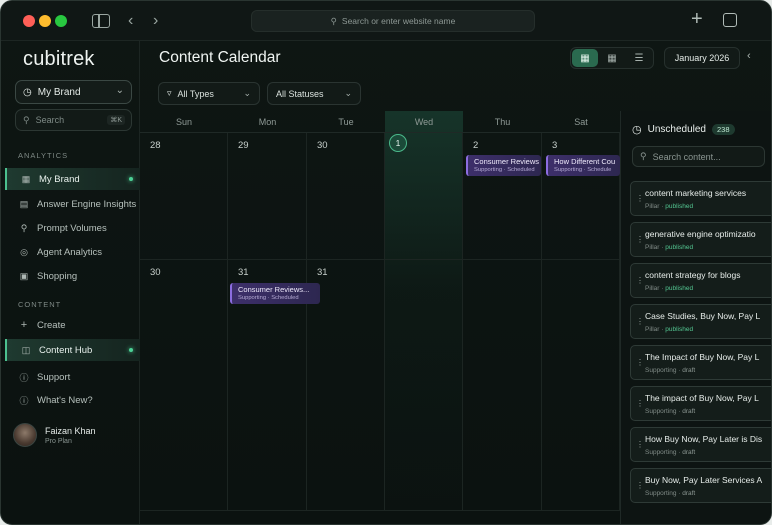 The width and height of the screenshot is (772, 525). I want to click on brand-select: ◷ My Brand ⌄, so click(73, 92).